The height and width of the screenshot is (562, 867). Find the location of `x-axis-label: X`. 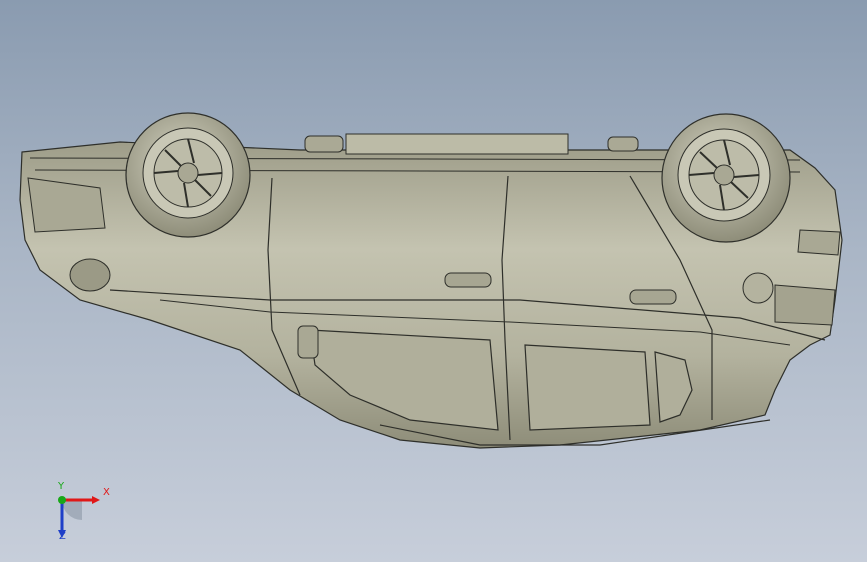

x-axis-label: X is located at coordinates (106, 492).